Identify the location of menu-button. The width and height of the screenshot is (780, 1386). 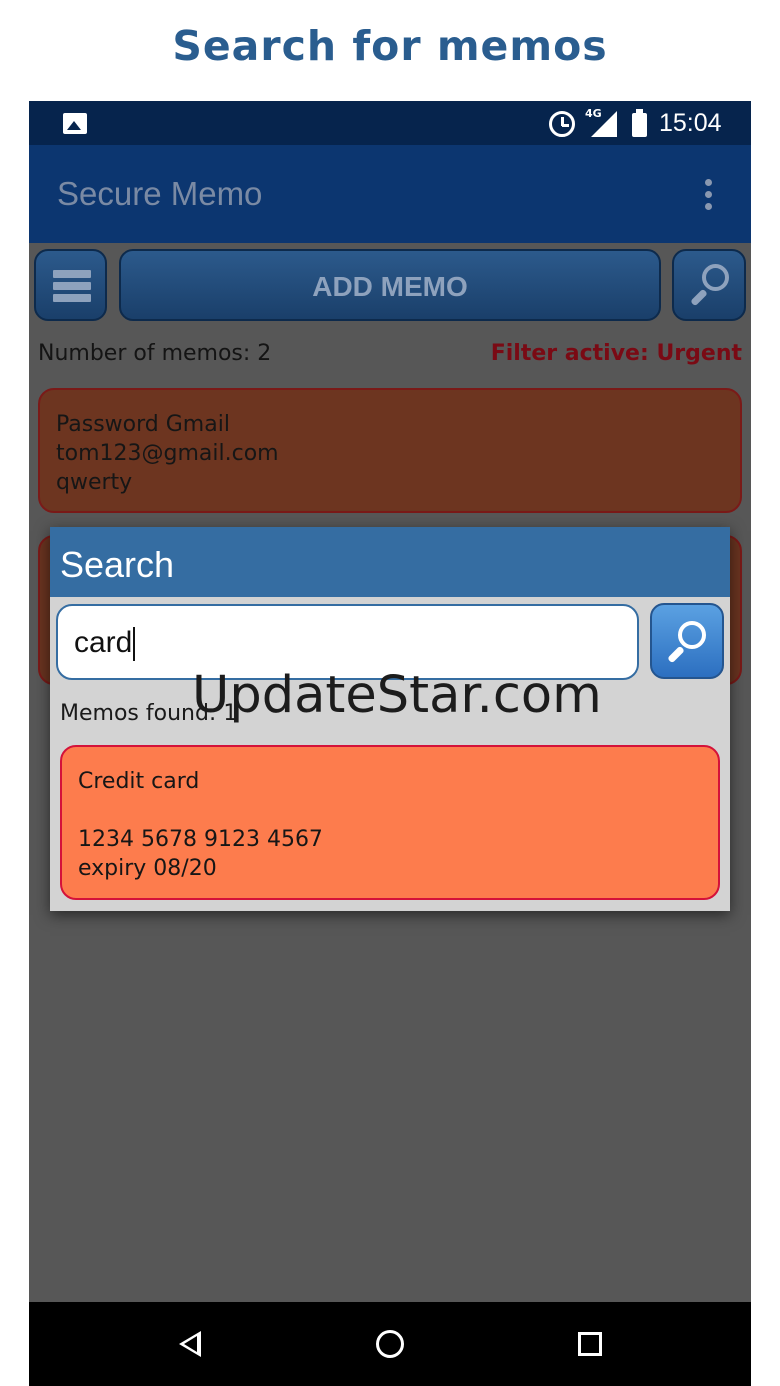
(70, 285).